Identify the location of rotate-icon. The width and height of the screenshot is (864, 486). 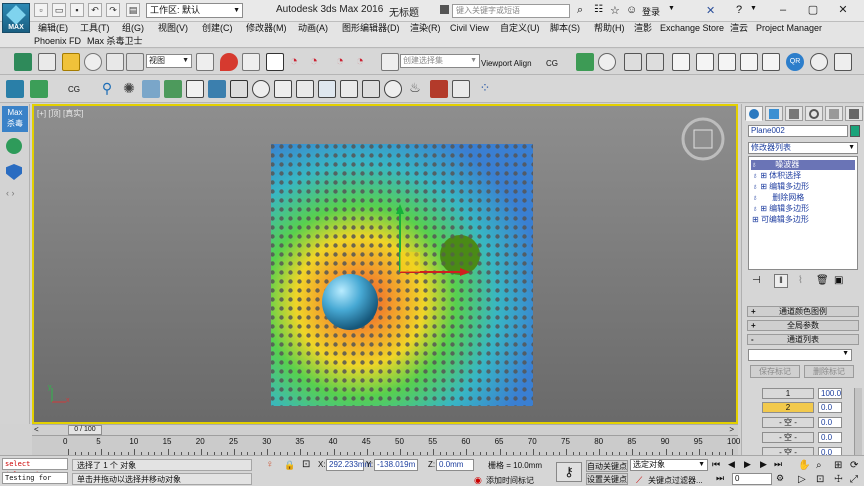
(93, 62).